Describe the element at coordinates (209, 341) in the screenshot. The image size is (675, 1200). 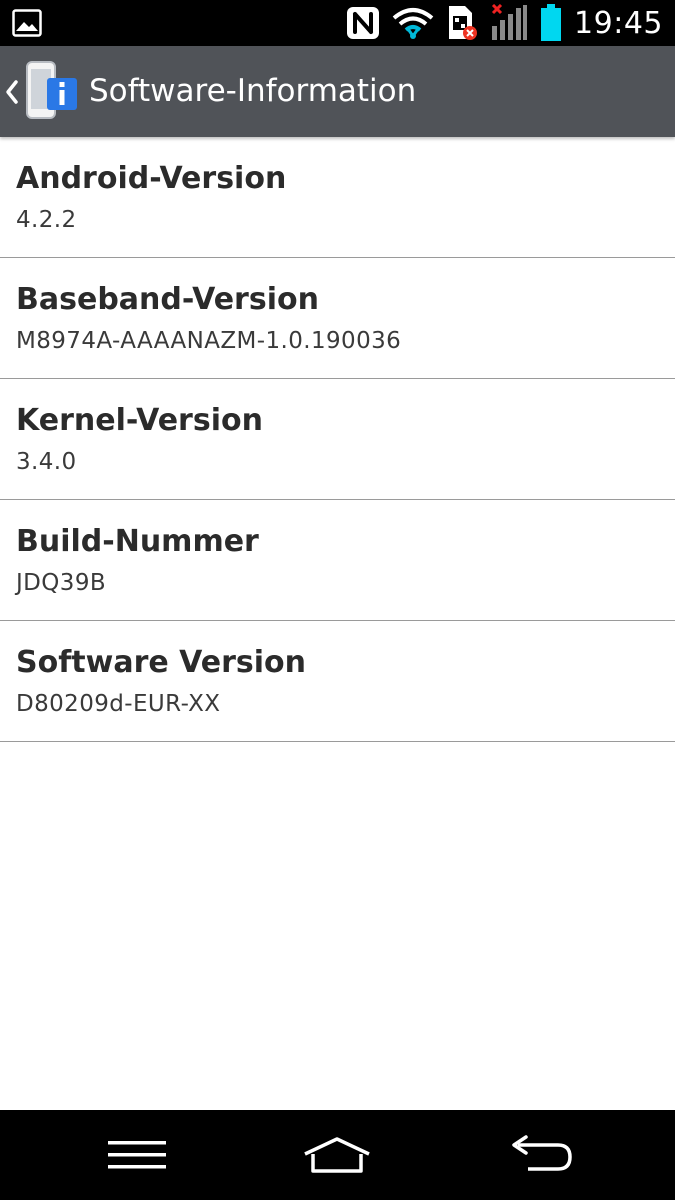
I see `list-item-value: M8974A-AAAANAZM-1.0.190036` at that location.